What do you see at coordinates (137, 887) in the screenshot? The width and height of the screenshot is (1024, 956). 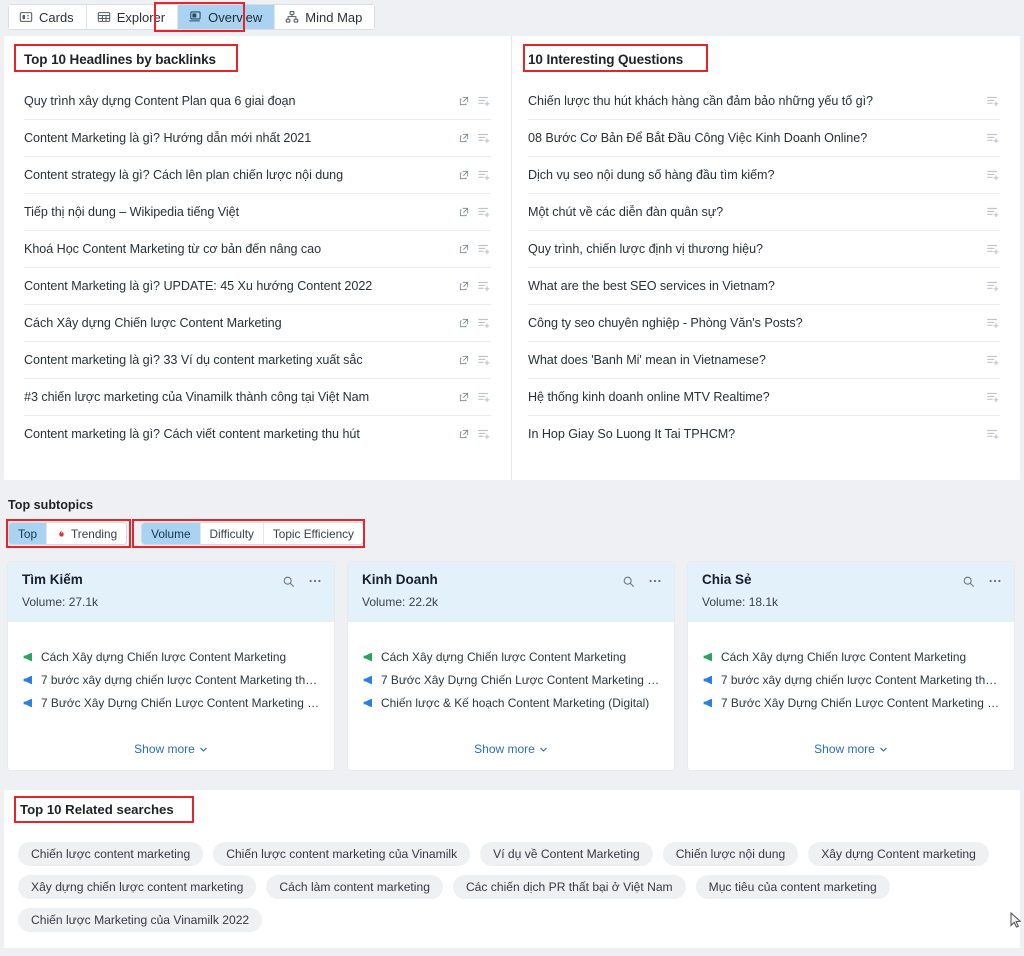 I see `related-search-chip: Xây dựng chiến lược content marketing` at bounding box center [137, 887].